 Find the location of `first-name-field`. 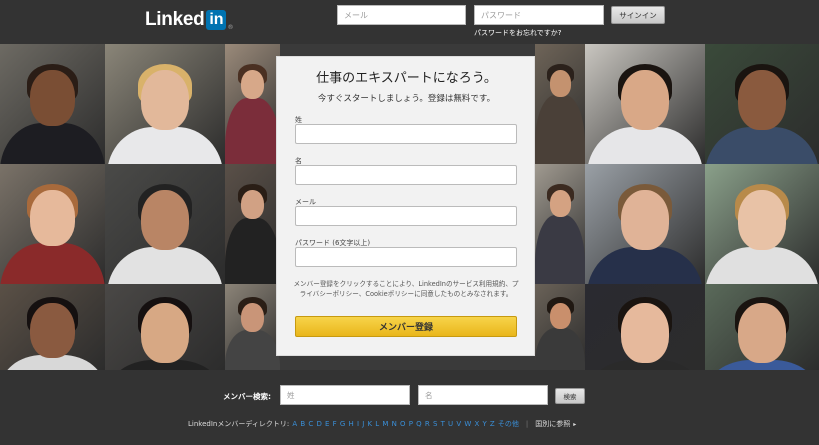

first-name-field is located at coordinates (406, 175).